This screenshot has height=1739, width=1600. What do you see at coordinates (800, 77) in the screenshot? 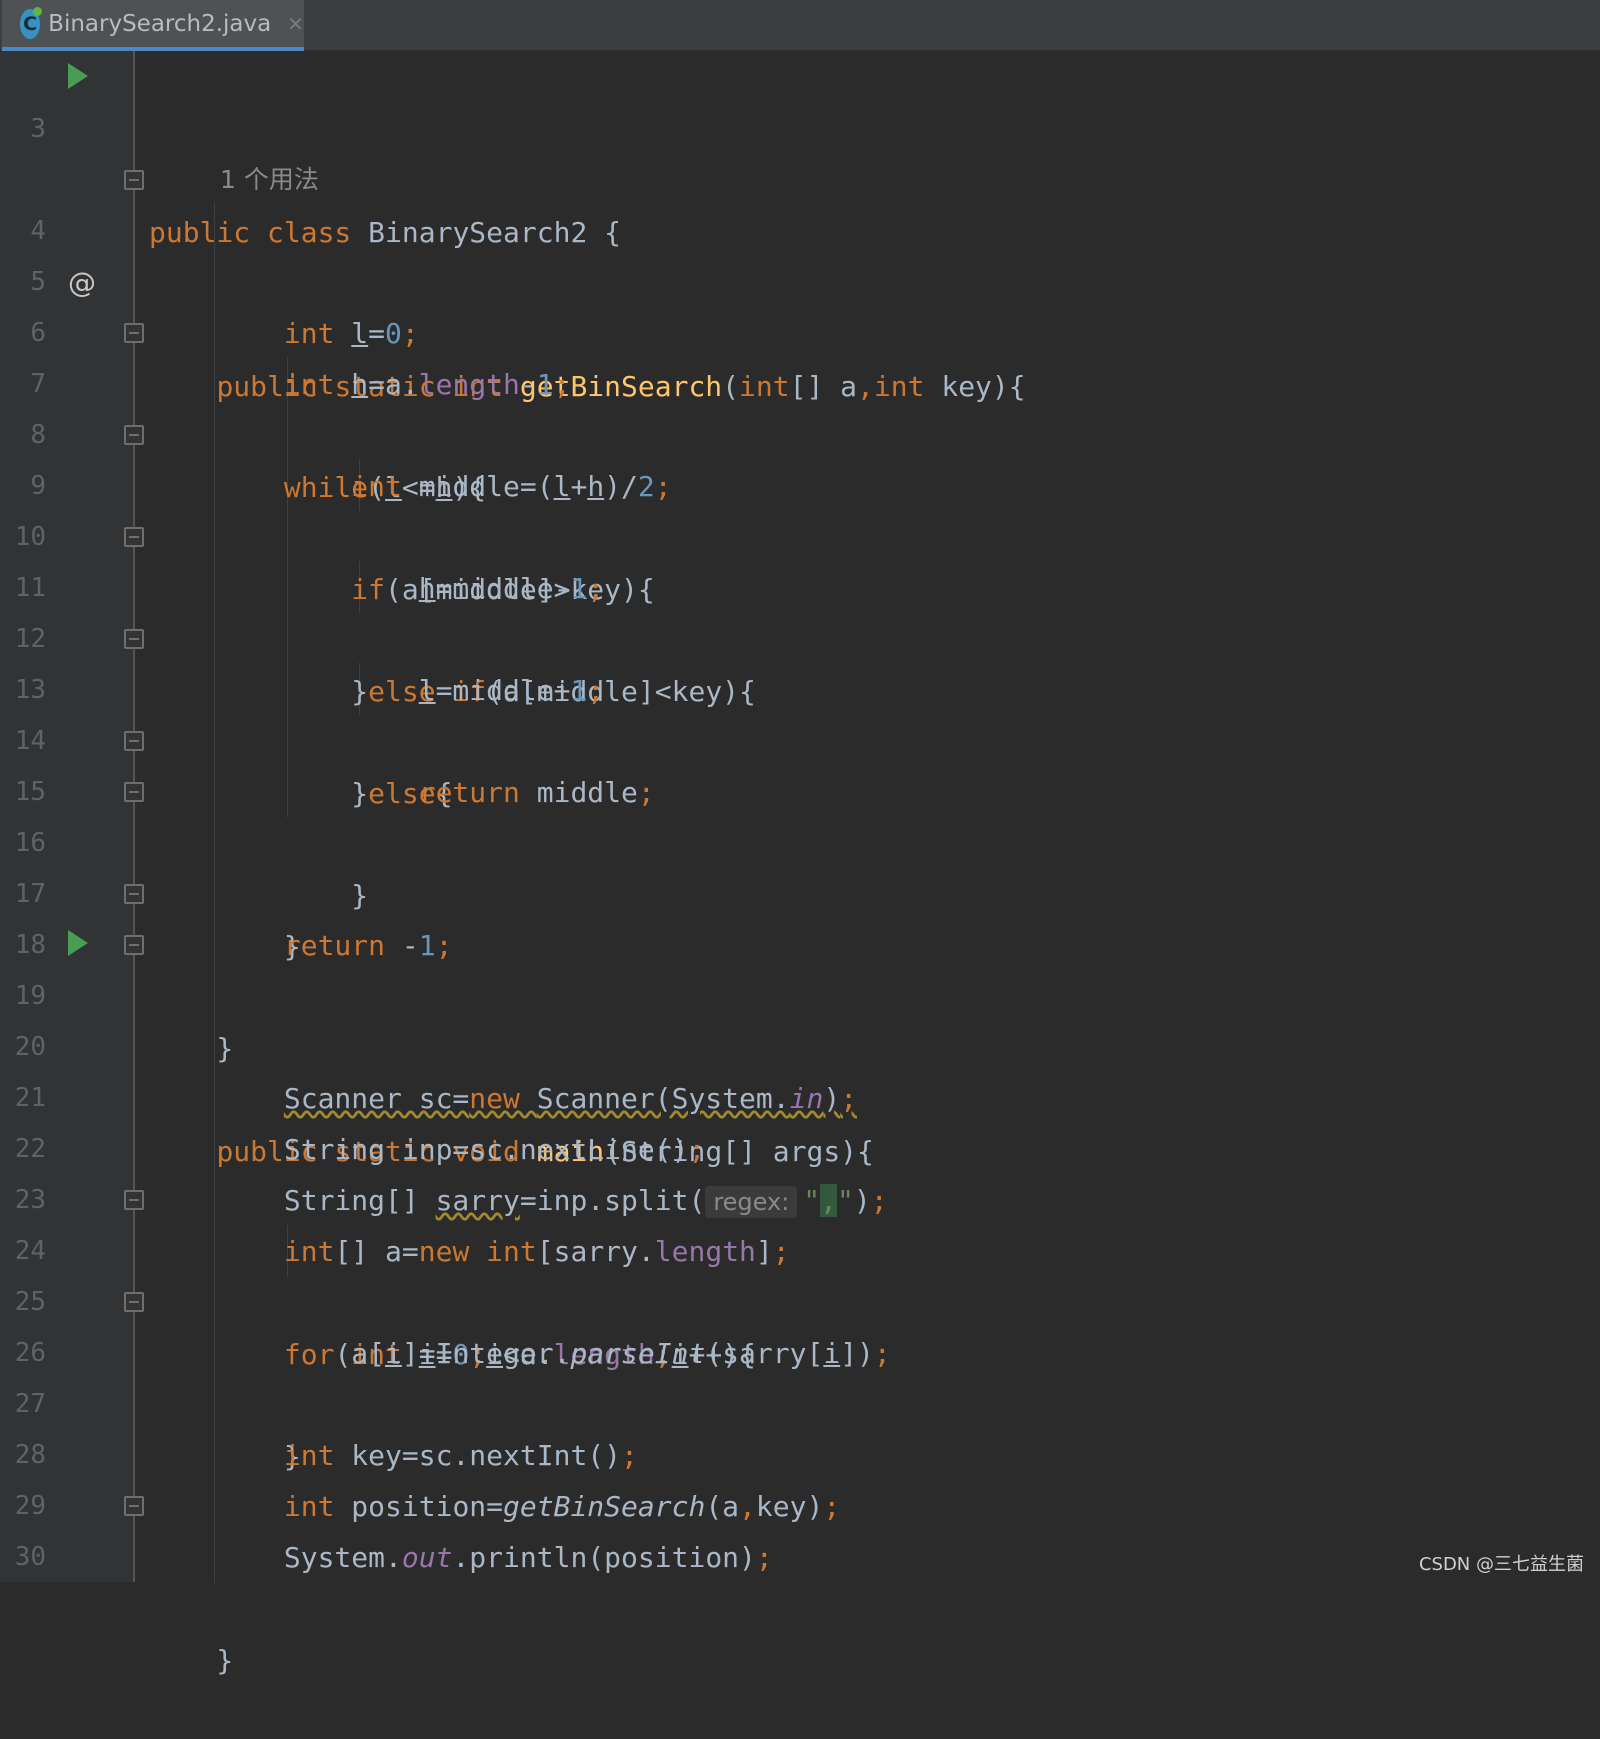
I see `code-line: 3 public class BinarySearch2 {` at bounding box center [800, 77].